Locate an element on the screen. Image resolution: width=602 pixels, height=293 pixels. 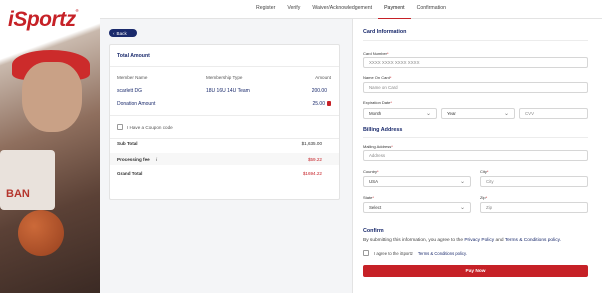
row-member-name: scarlett DG is located at coordinates (130, 91).